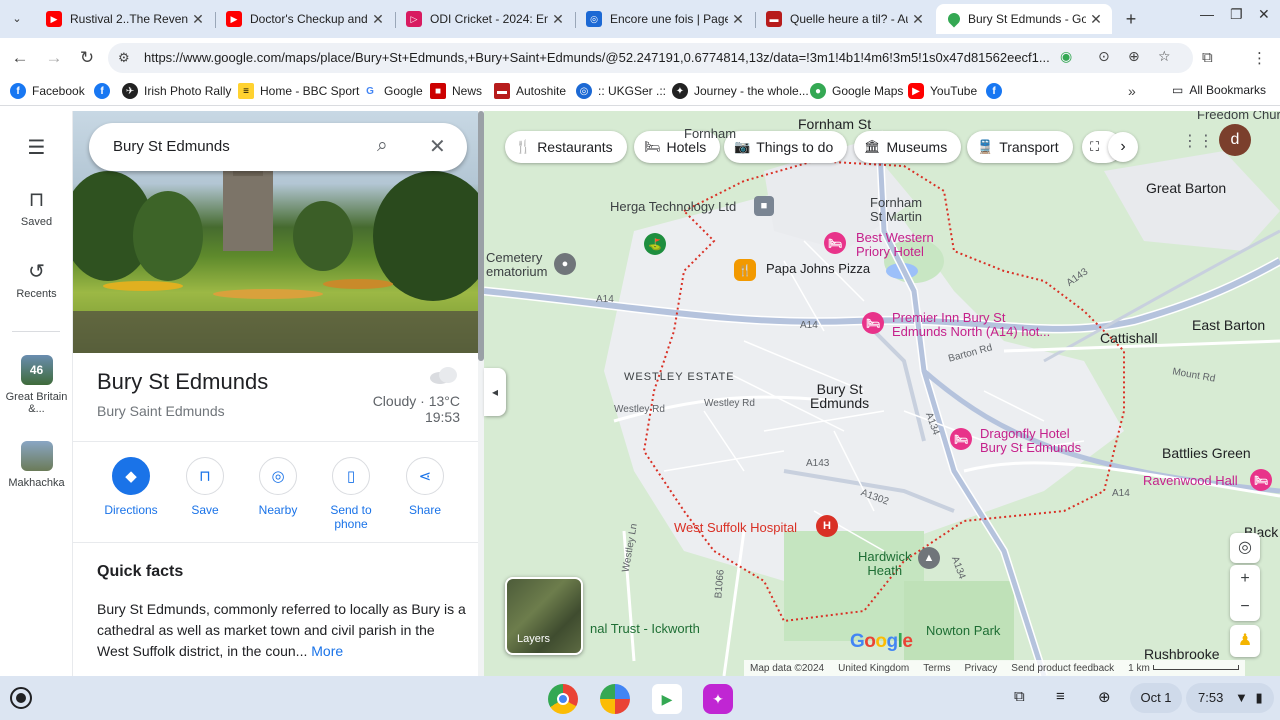 This screenshot has height=720, width=1280. What do you see at coordinates (667, 699) in the screenshot?
I see `play-store-icon: ▶` at bounding box center [667, 699].